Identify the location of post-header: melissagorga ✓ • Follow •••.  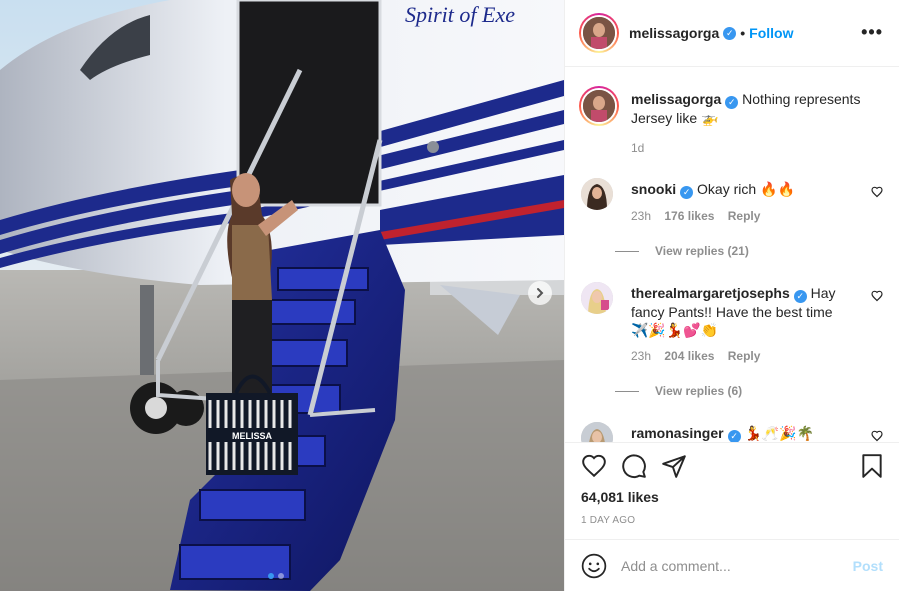
(732, 33).